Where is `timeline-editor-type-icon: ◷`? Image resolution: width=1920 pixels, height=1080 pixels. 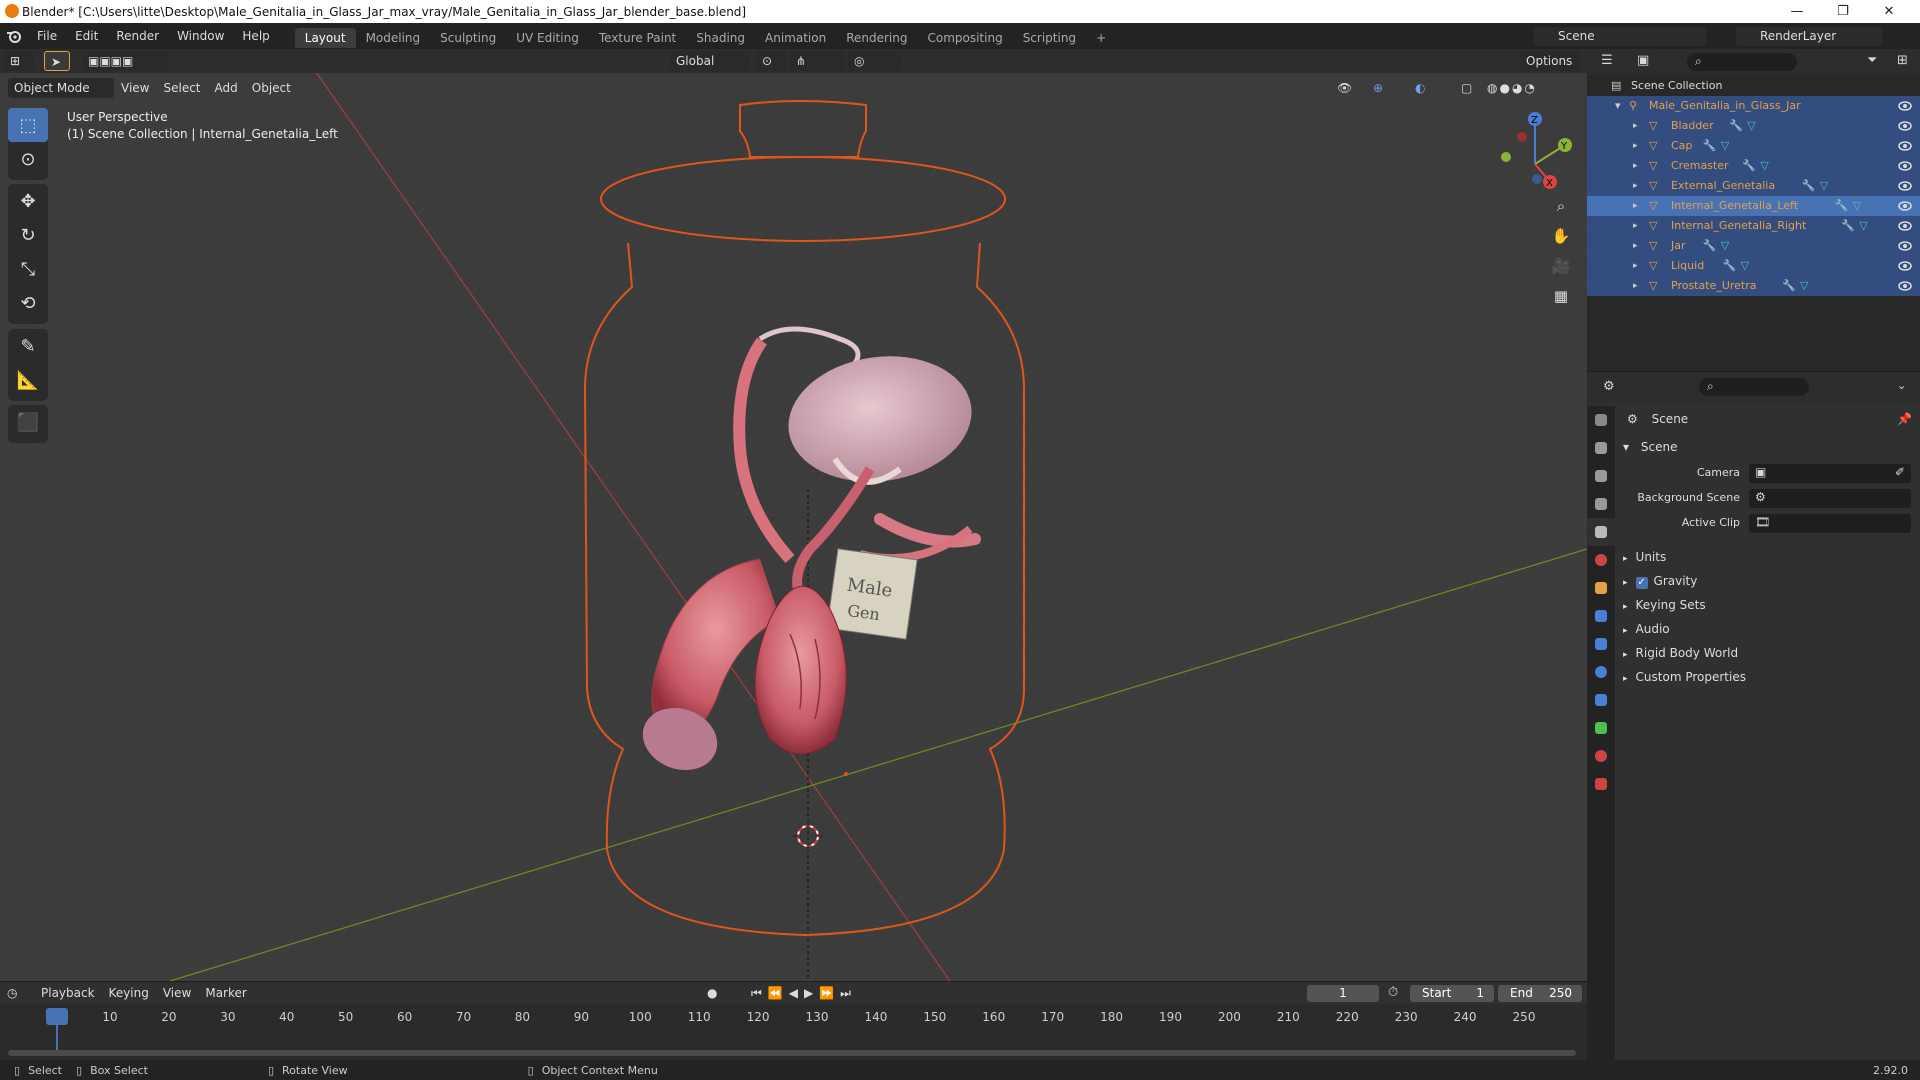 timeline-editor-type-icon: ◷ is located at coordinates (17, 993).